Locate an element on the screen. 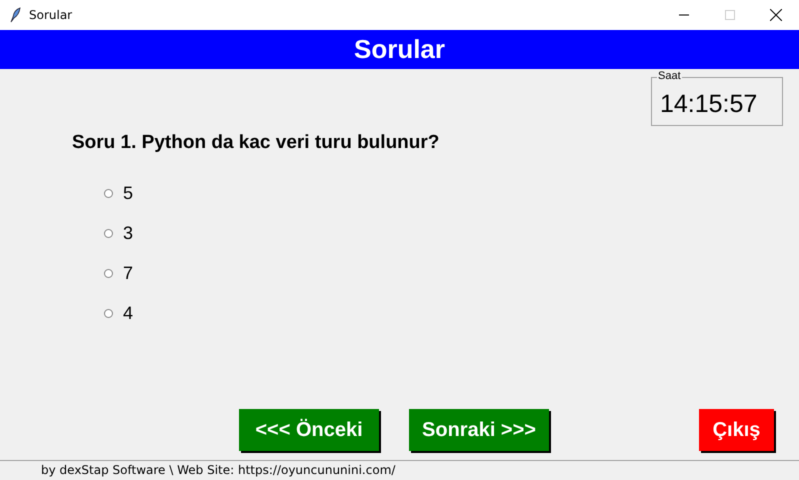  status-bar: by dexStap Software \ Web Site: https://oyuncununini.com/ is located at coordinates (399, 470).